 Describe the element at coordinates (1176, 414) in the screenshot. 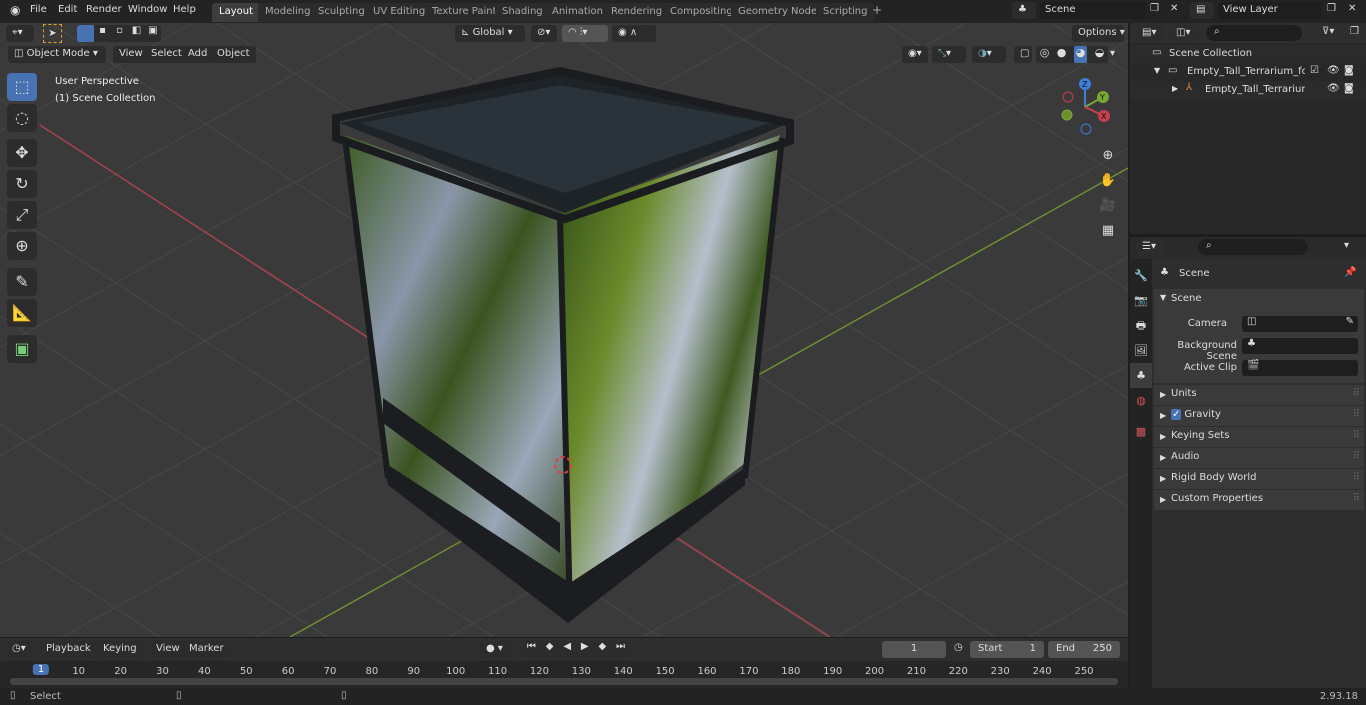

I see `gravity-checkbox: ✓` at that location.